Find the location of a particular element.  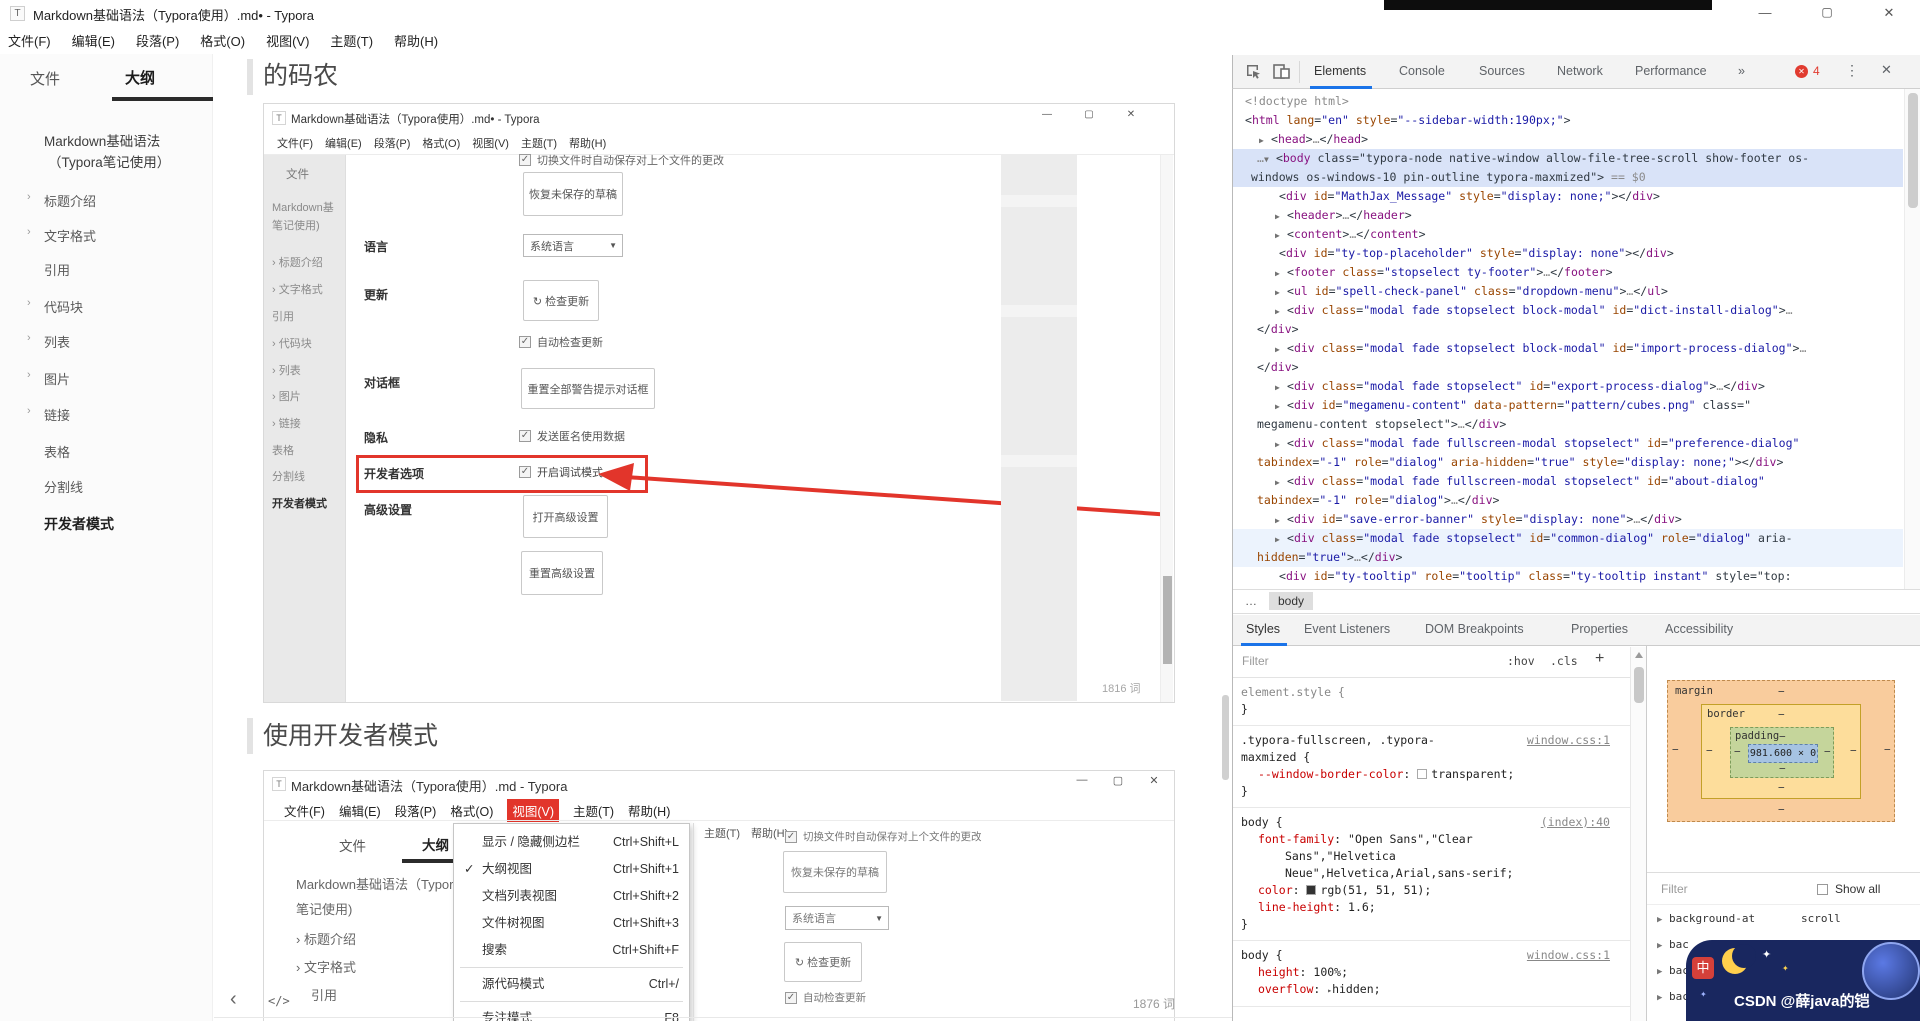

menu-item-4: 视图(V) is located at coordinates (490, 143).